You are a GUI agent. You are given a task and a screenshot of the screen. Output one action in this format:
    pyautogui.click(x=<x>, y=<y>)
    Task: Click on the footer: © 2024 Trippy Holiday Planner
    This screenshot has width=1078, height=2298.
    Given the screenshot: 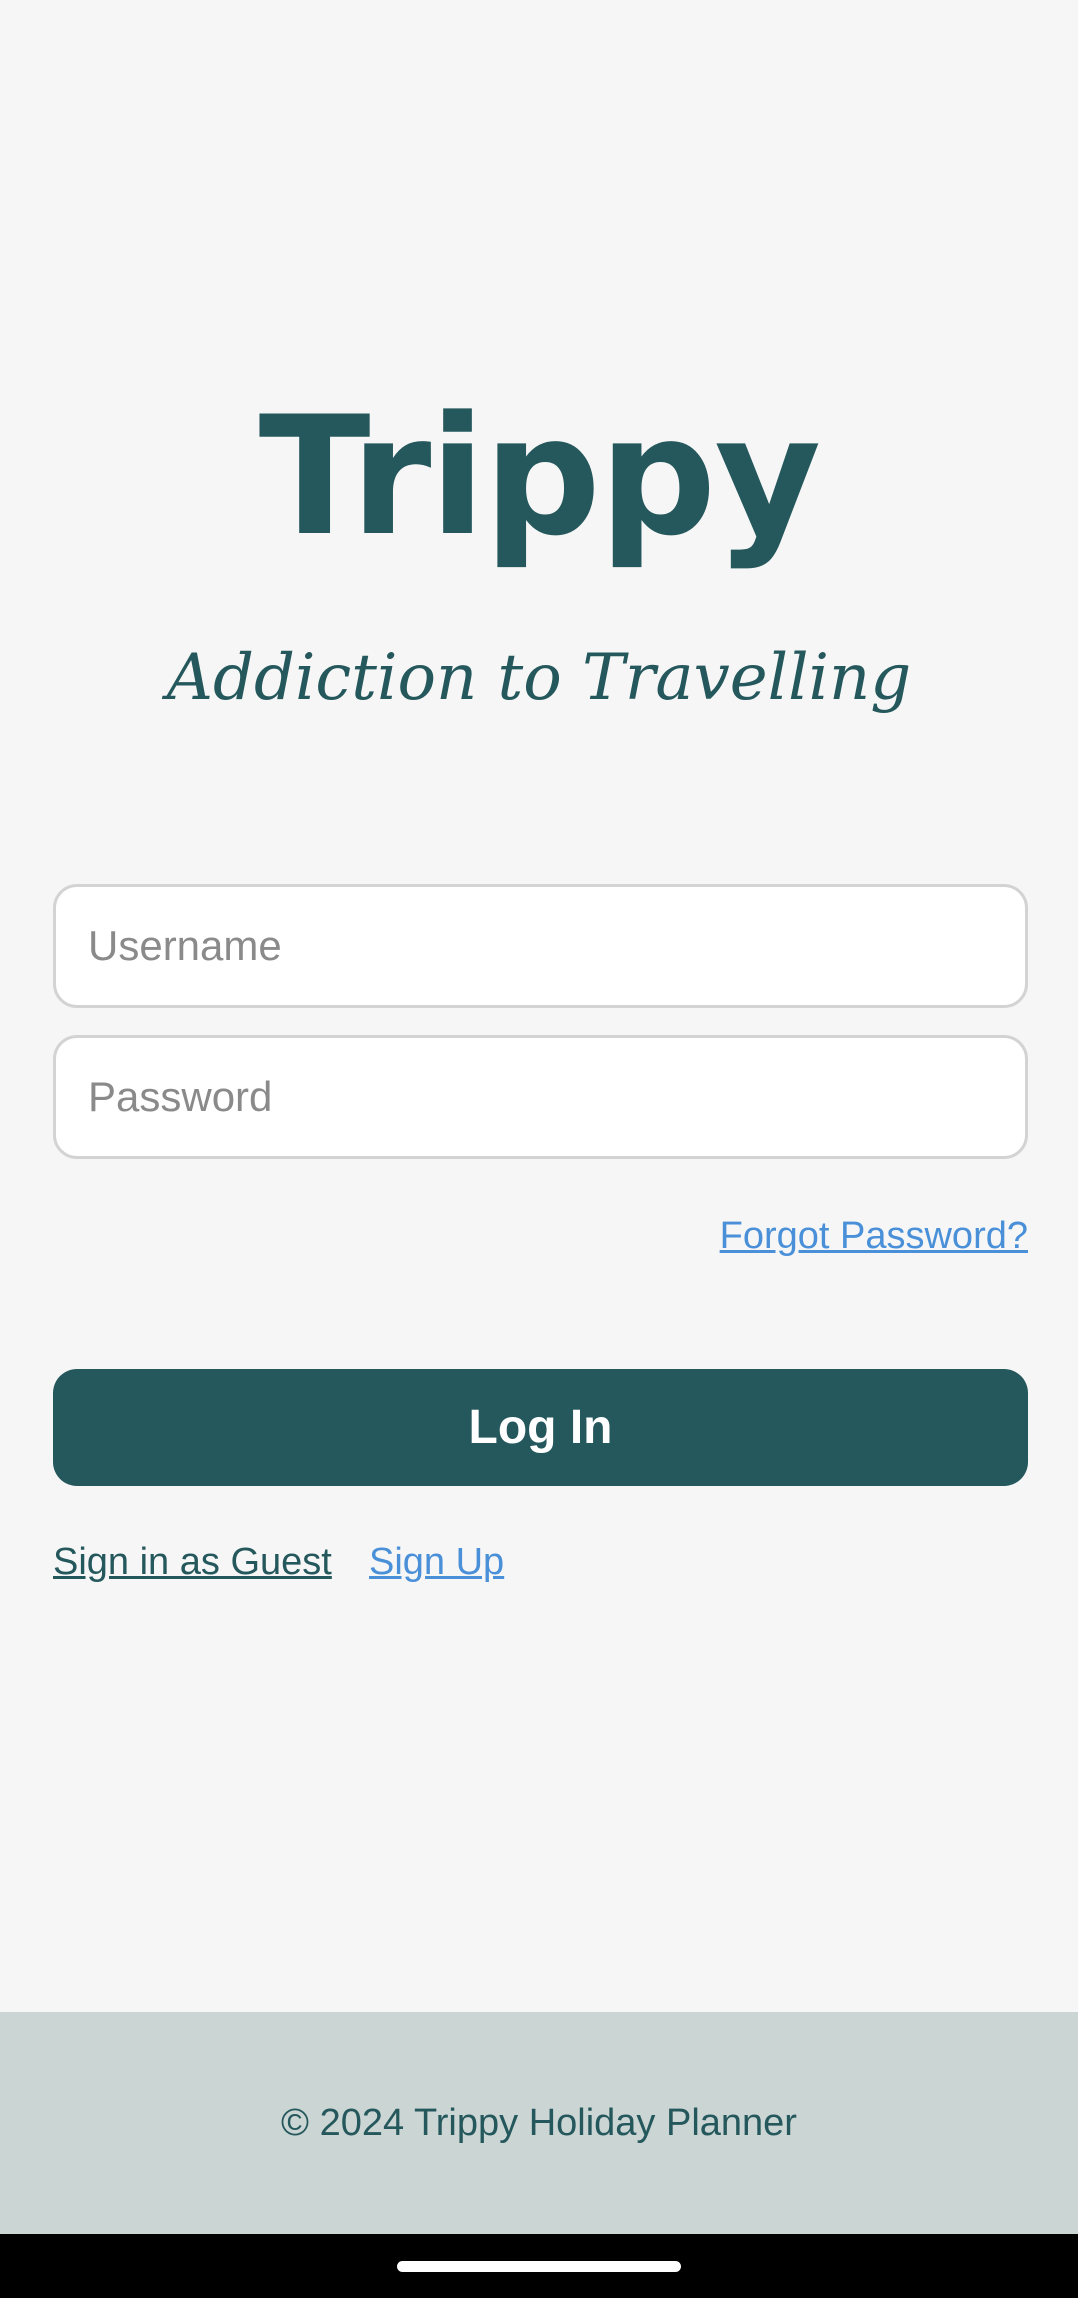 What is the action you would take?
    pyautogui.click(x=539, y=2123)
    